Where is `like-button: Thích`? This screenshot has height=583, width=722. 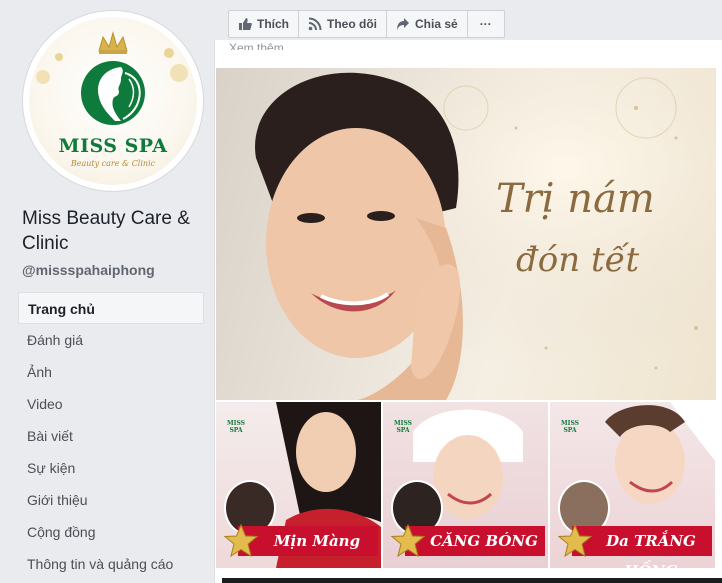 like-button: Thích is located at coordinates (264, 24).